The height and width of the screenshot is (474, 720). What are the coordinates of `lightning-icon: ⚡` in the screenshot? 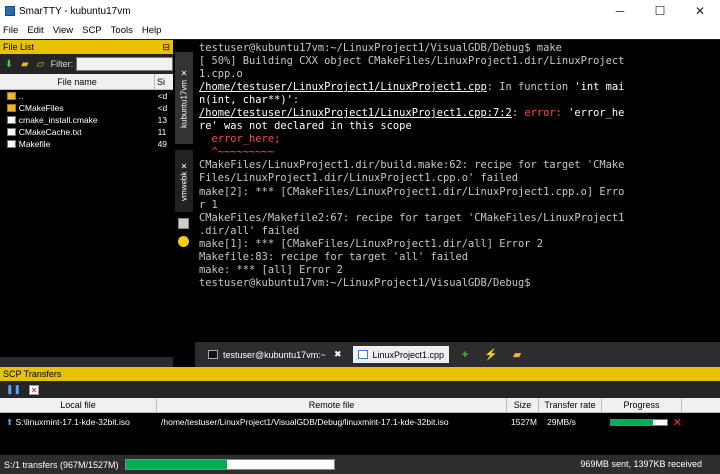 It's located at (491, 354).